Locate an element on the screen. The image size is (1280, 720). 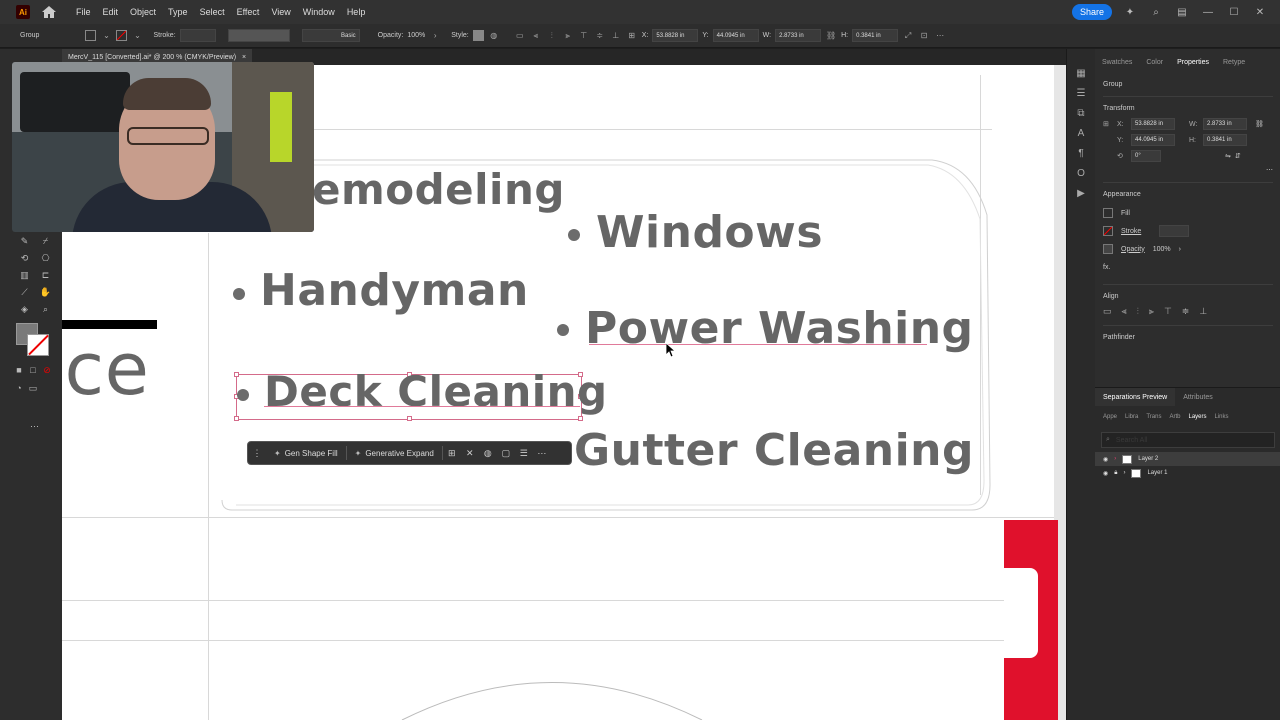
share-button: Share is located at coordinates (1091, 12).